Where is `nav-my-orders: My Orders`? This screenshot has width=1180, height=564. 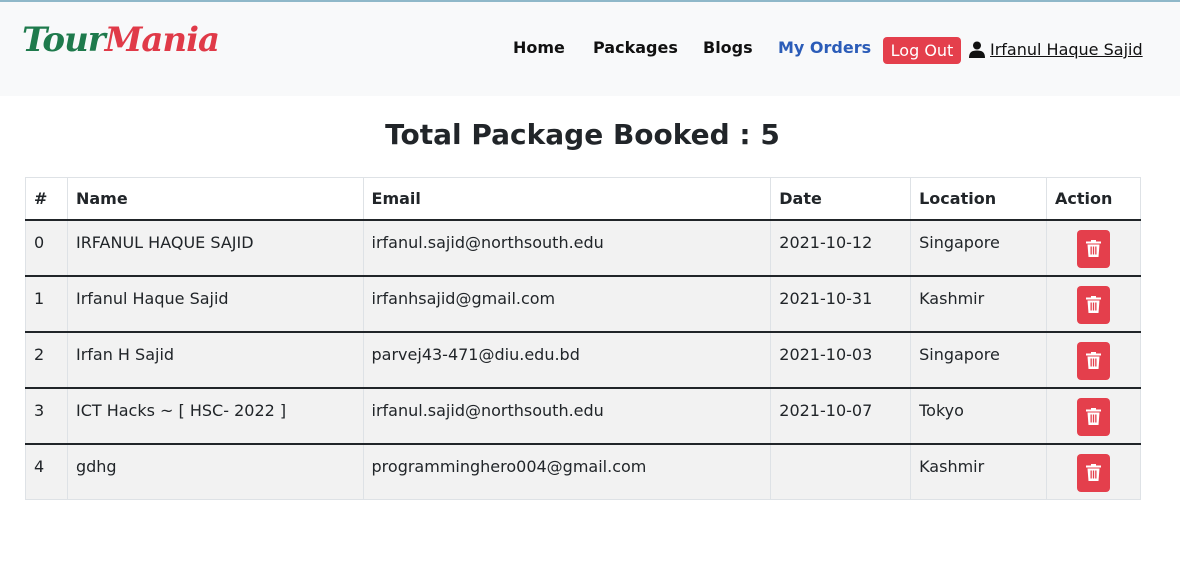
nav-my-orders: My Orders is located at coordinates (824, 47).